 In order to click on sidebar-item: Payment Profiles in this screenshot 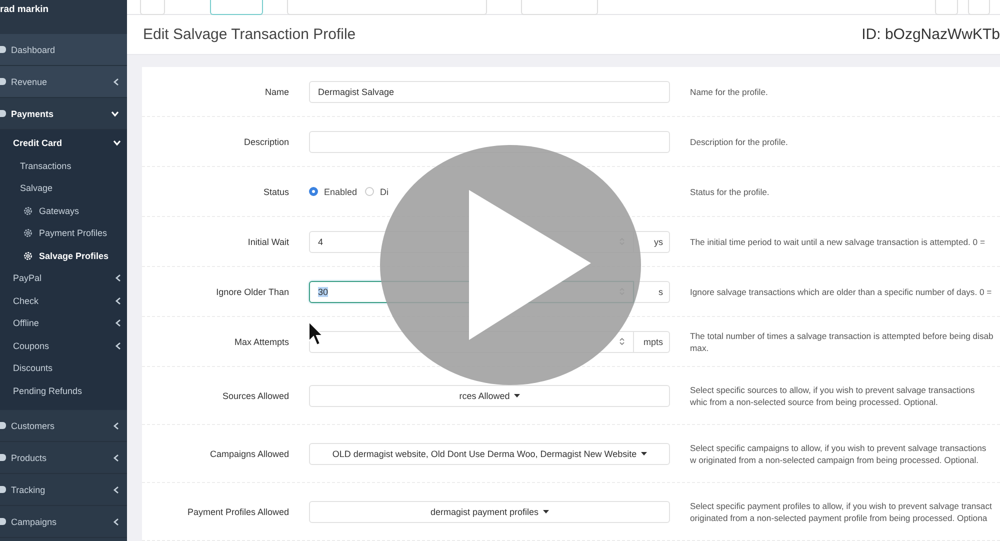, I will do `click(80, 233)`.